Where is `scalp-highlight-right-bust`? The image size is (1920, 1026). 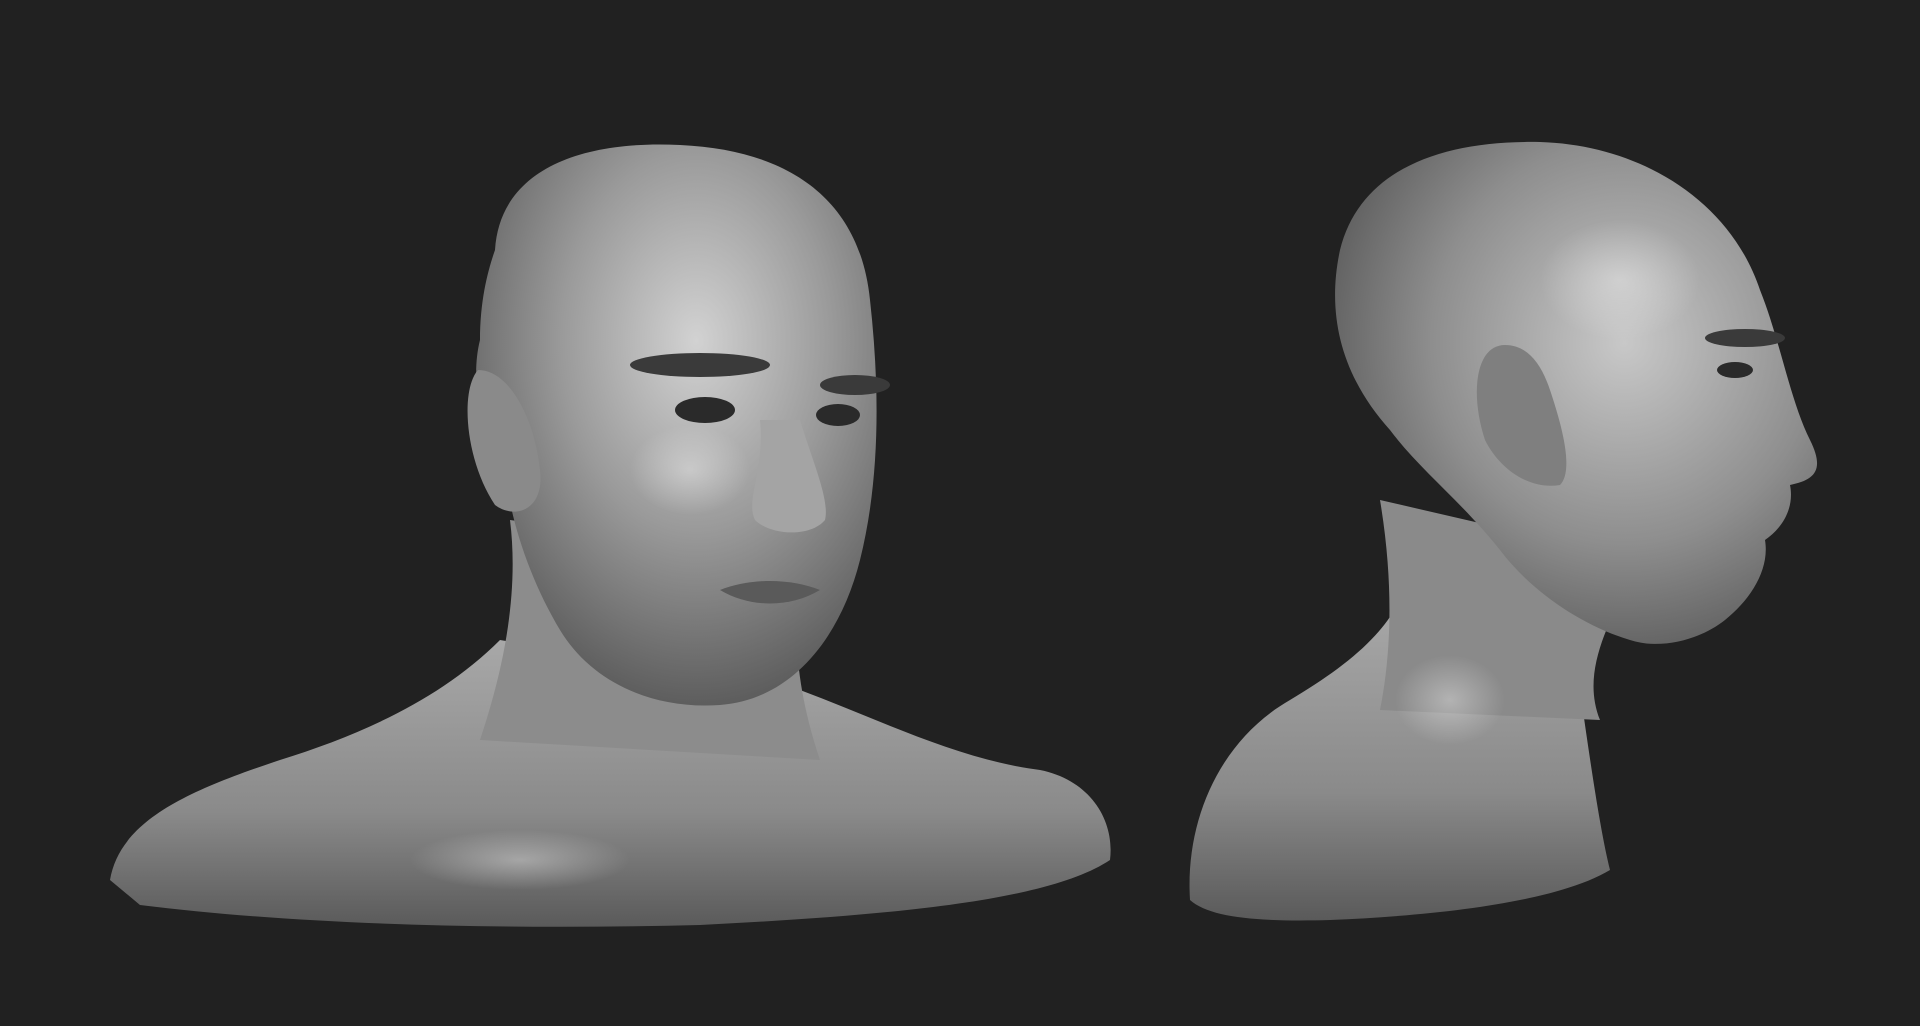 scalp-highlight-right-bust is located at coordinates (1620, 280).